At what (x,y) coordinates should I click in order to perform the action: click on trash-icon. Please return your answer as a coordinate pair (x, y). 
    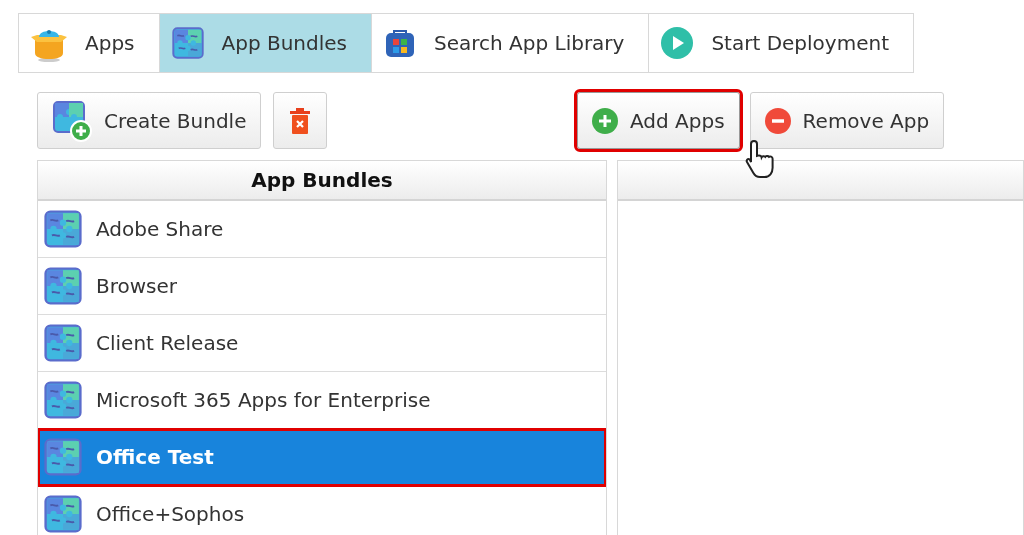
    Looking at the image, I should click on (300, 120).